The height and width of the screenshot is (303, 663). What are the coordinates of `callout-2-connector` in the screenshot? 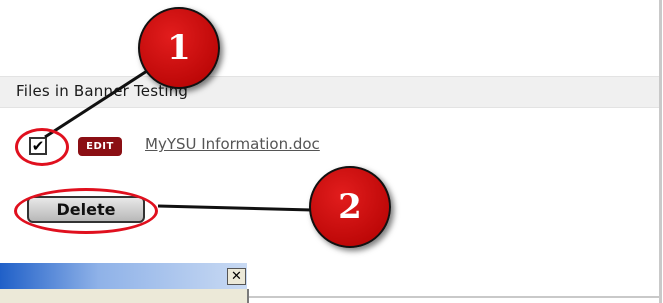 It's located at (235, 208).